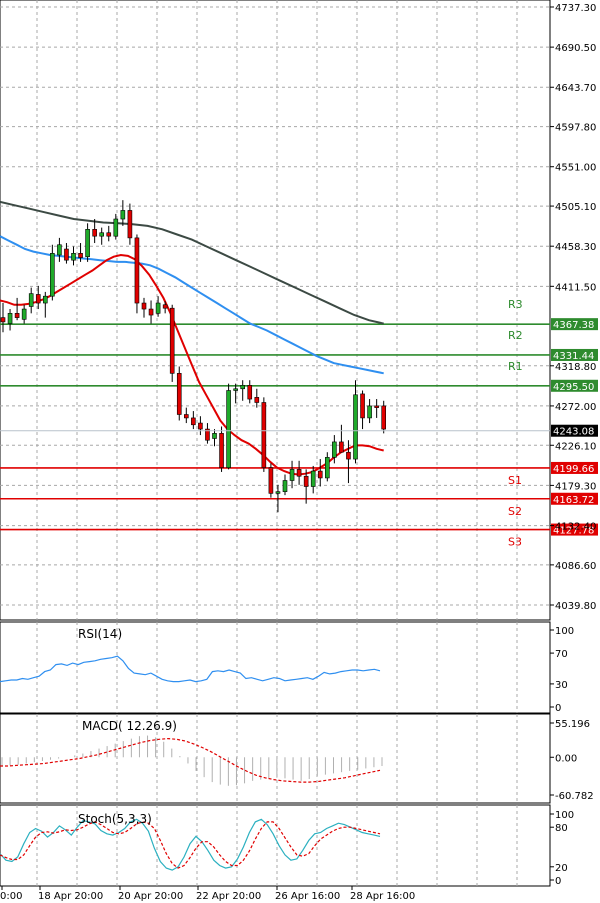 The image size is (600, 903). What do you see at coordinates (573, 356) in the screenshot?
I see `level-price-label: 4331.44` at bounding box center [573, 356].